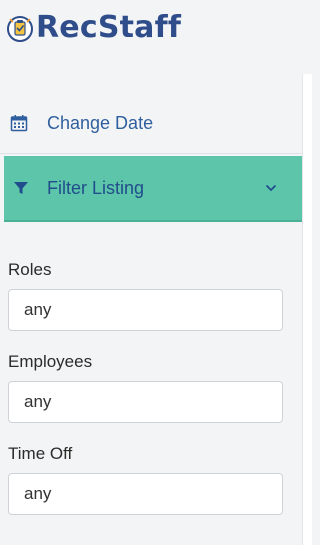 The width and height of the screenshot is (320, 545). I want to click on app-name: RecStaff, so click(109, 27).